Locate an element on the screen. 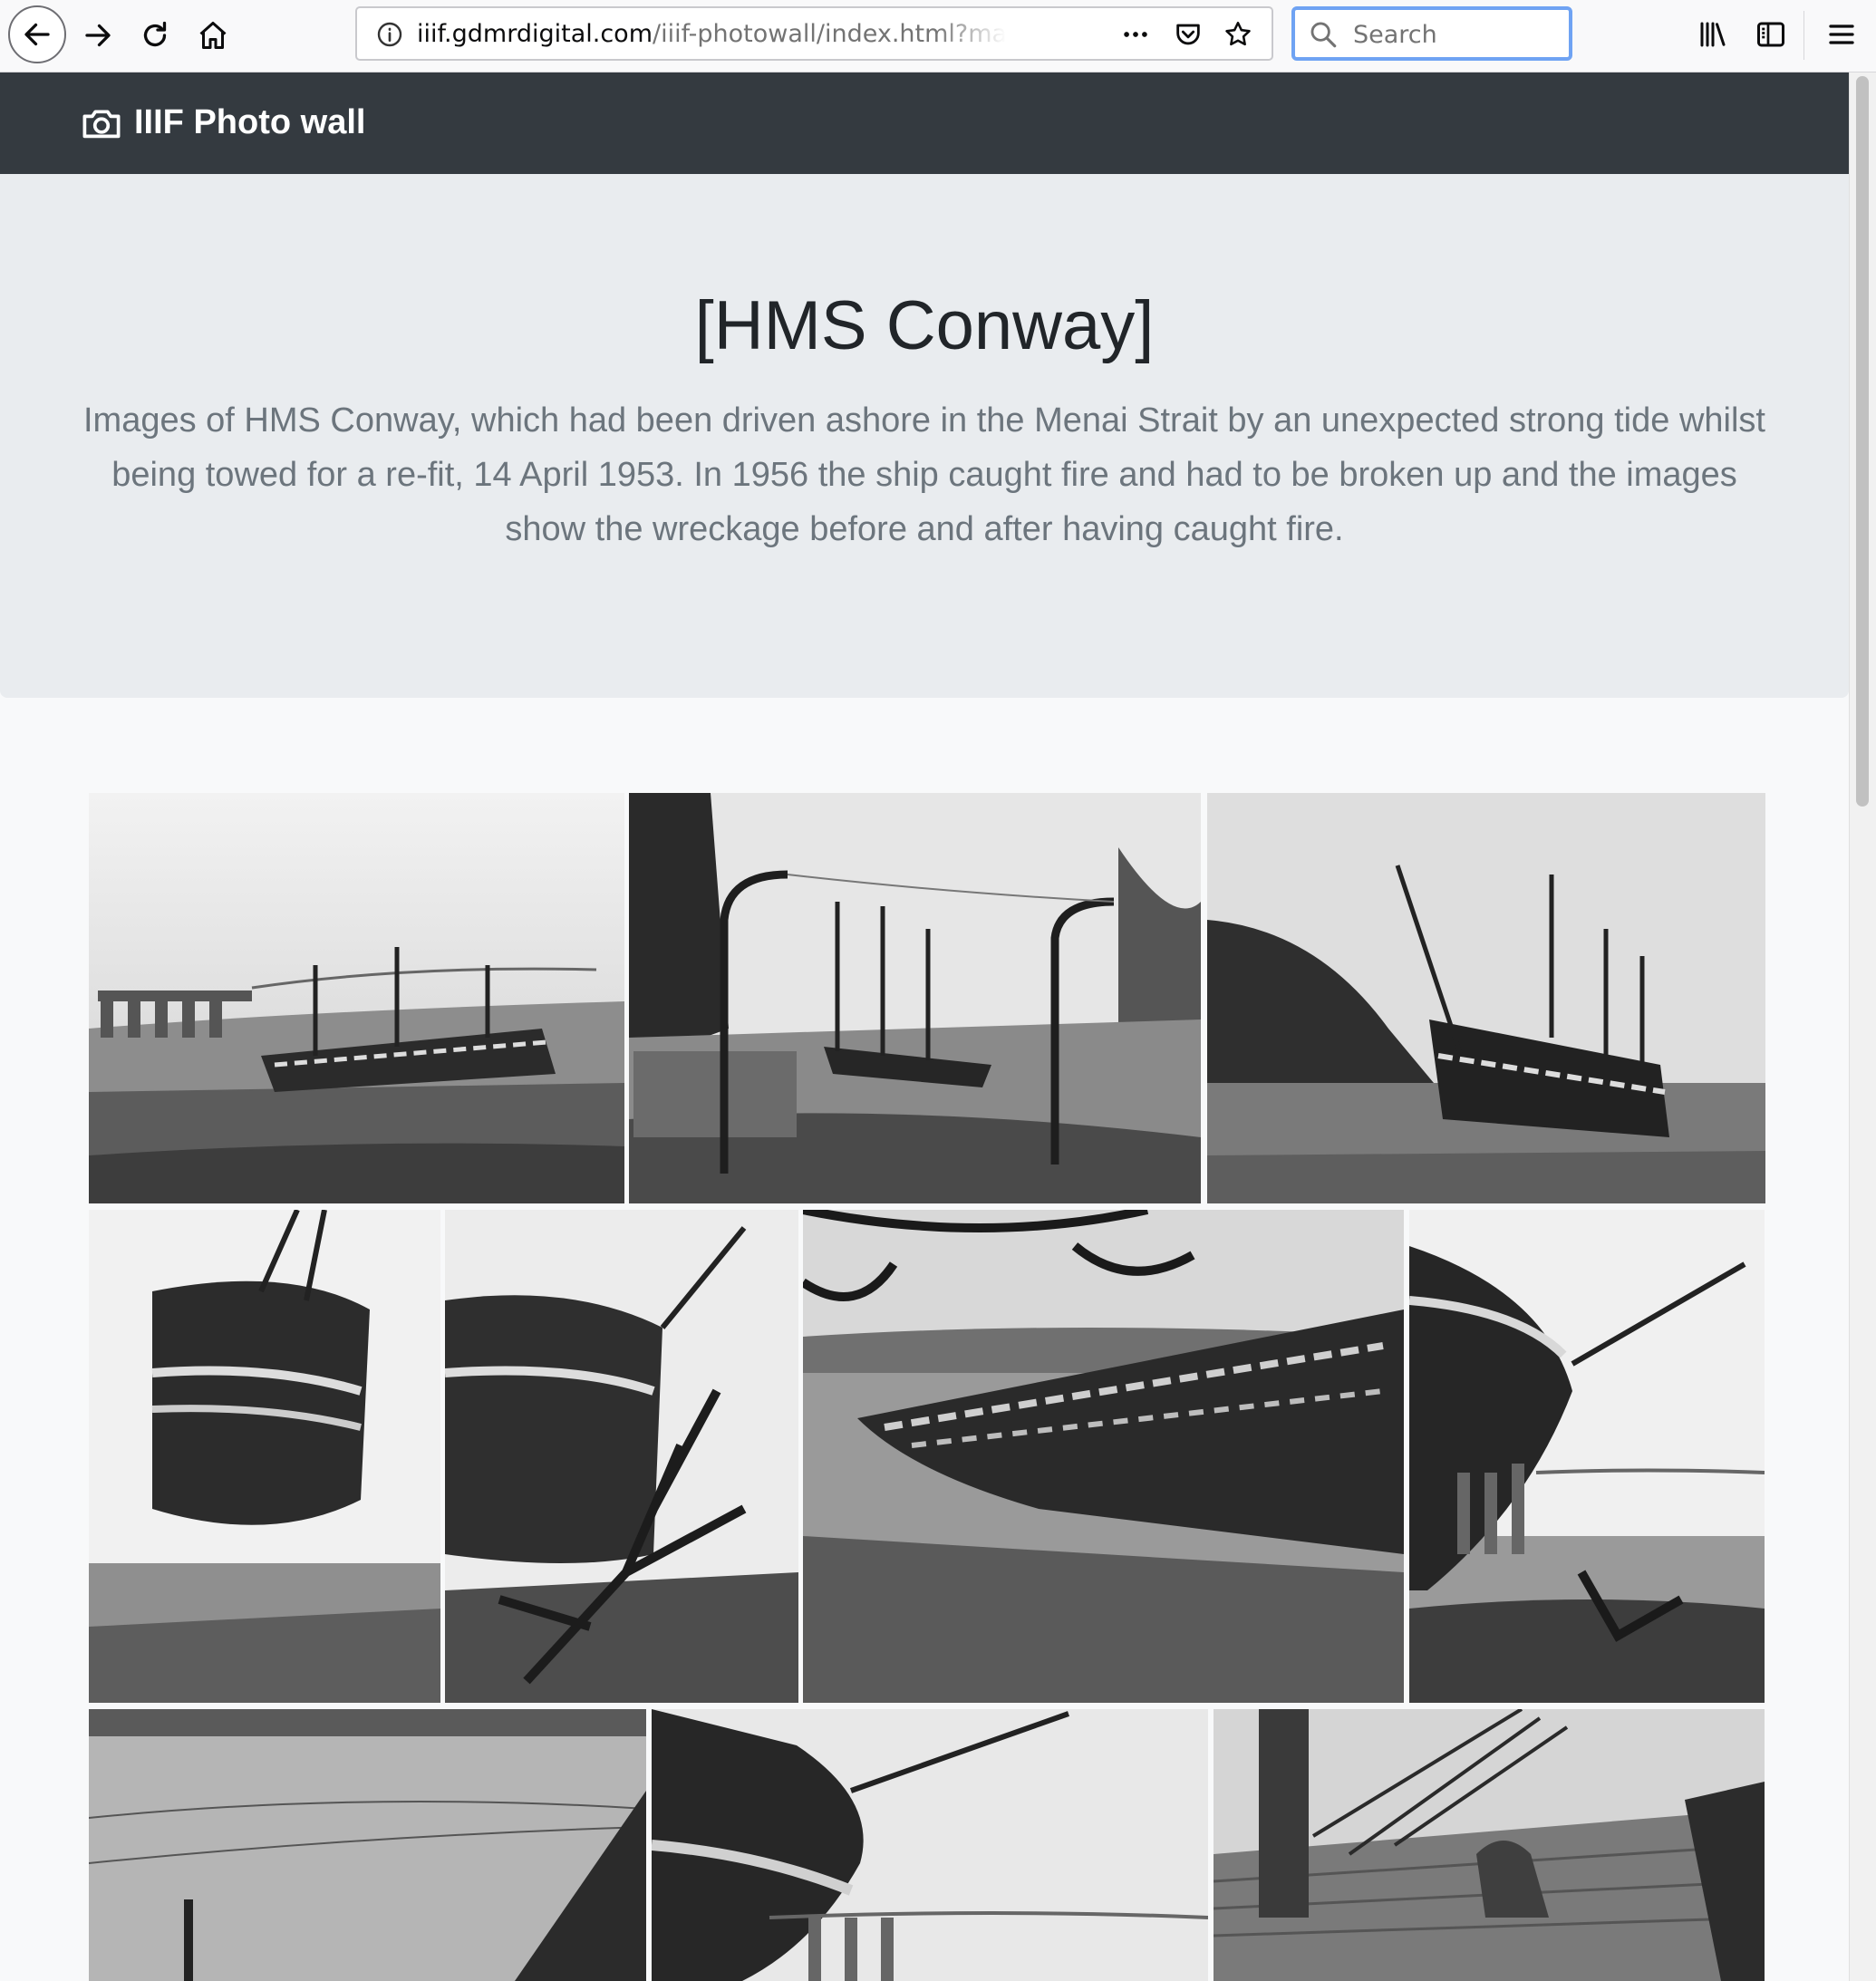  back-button is located at coordinates (37, 34).